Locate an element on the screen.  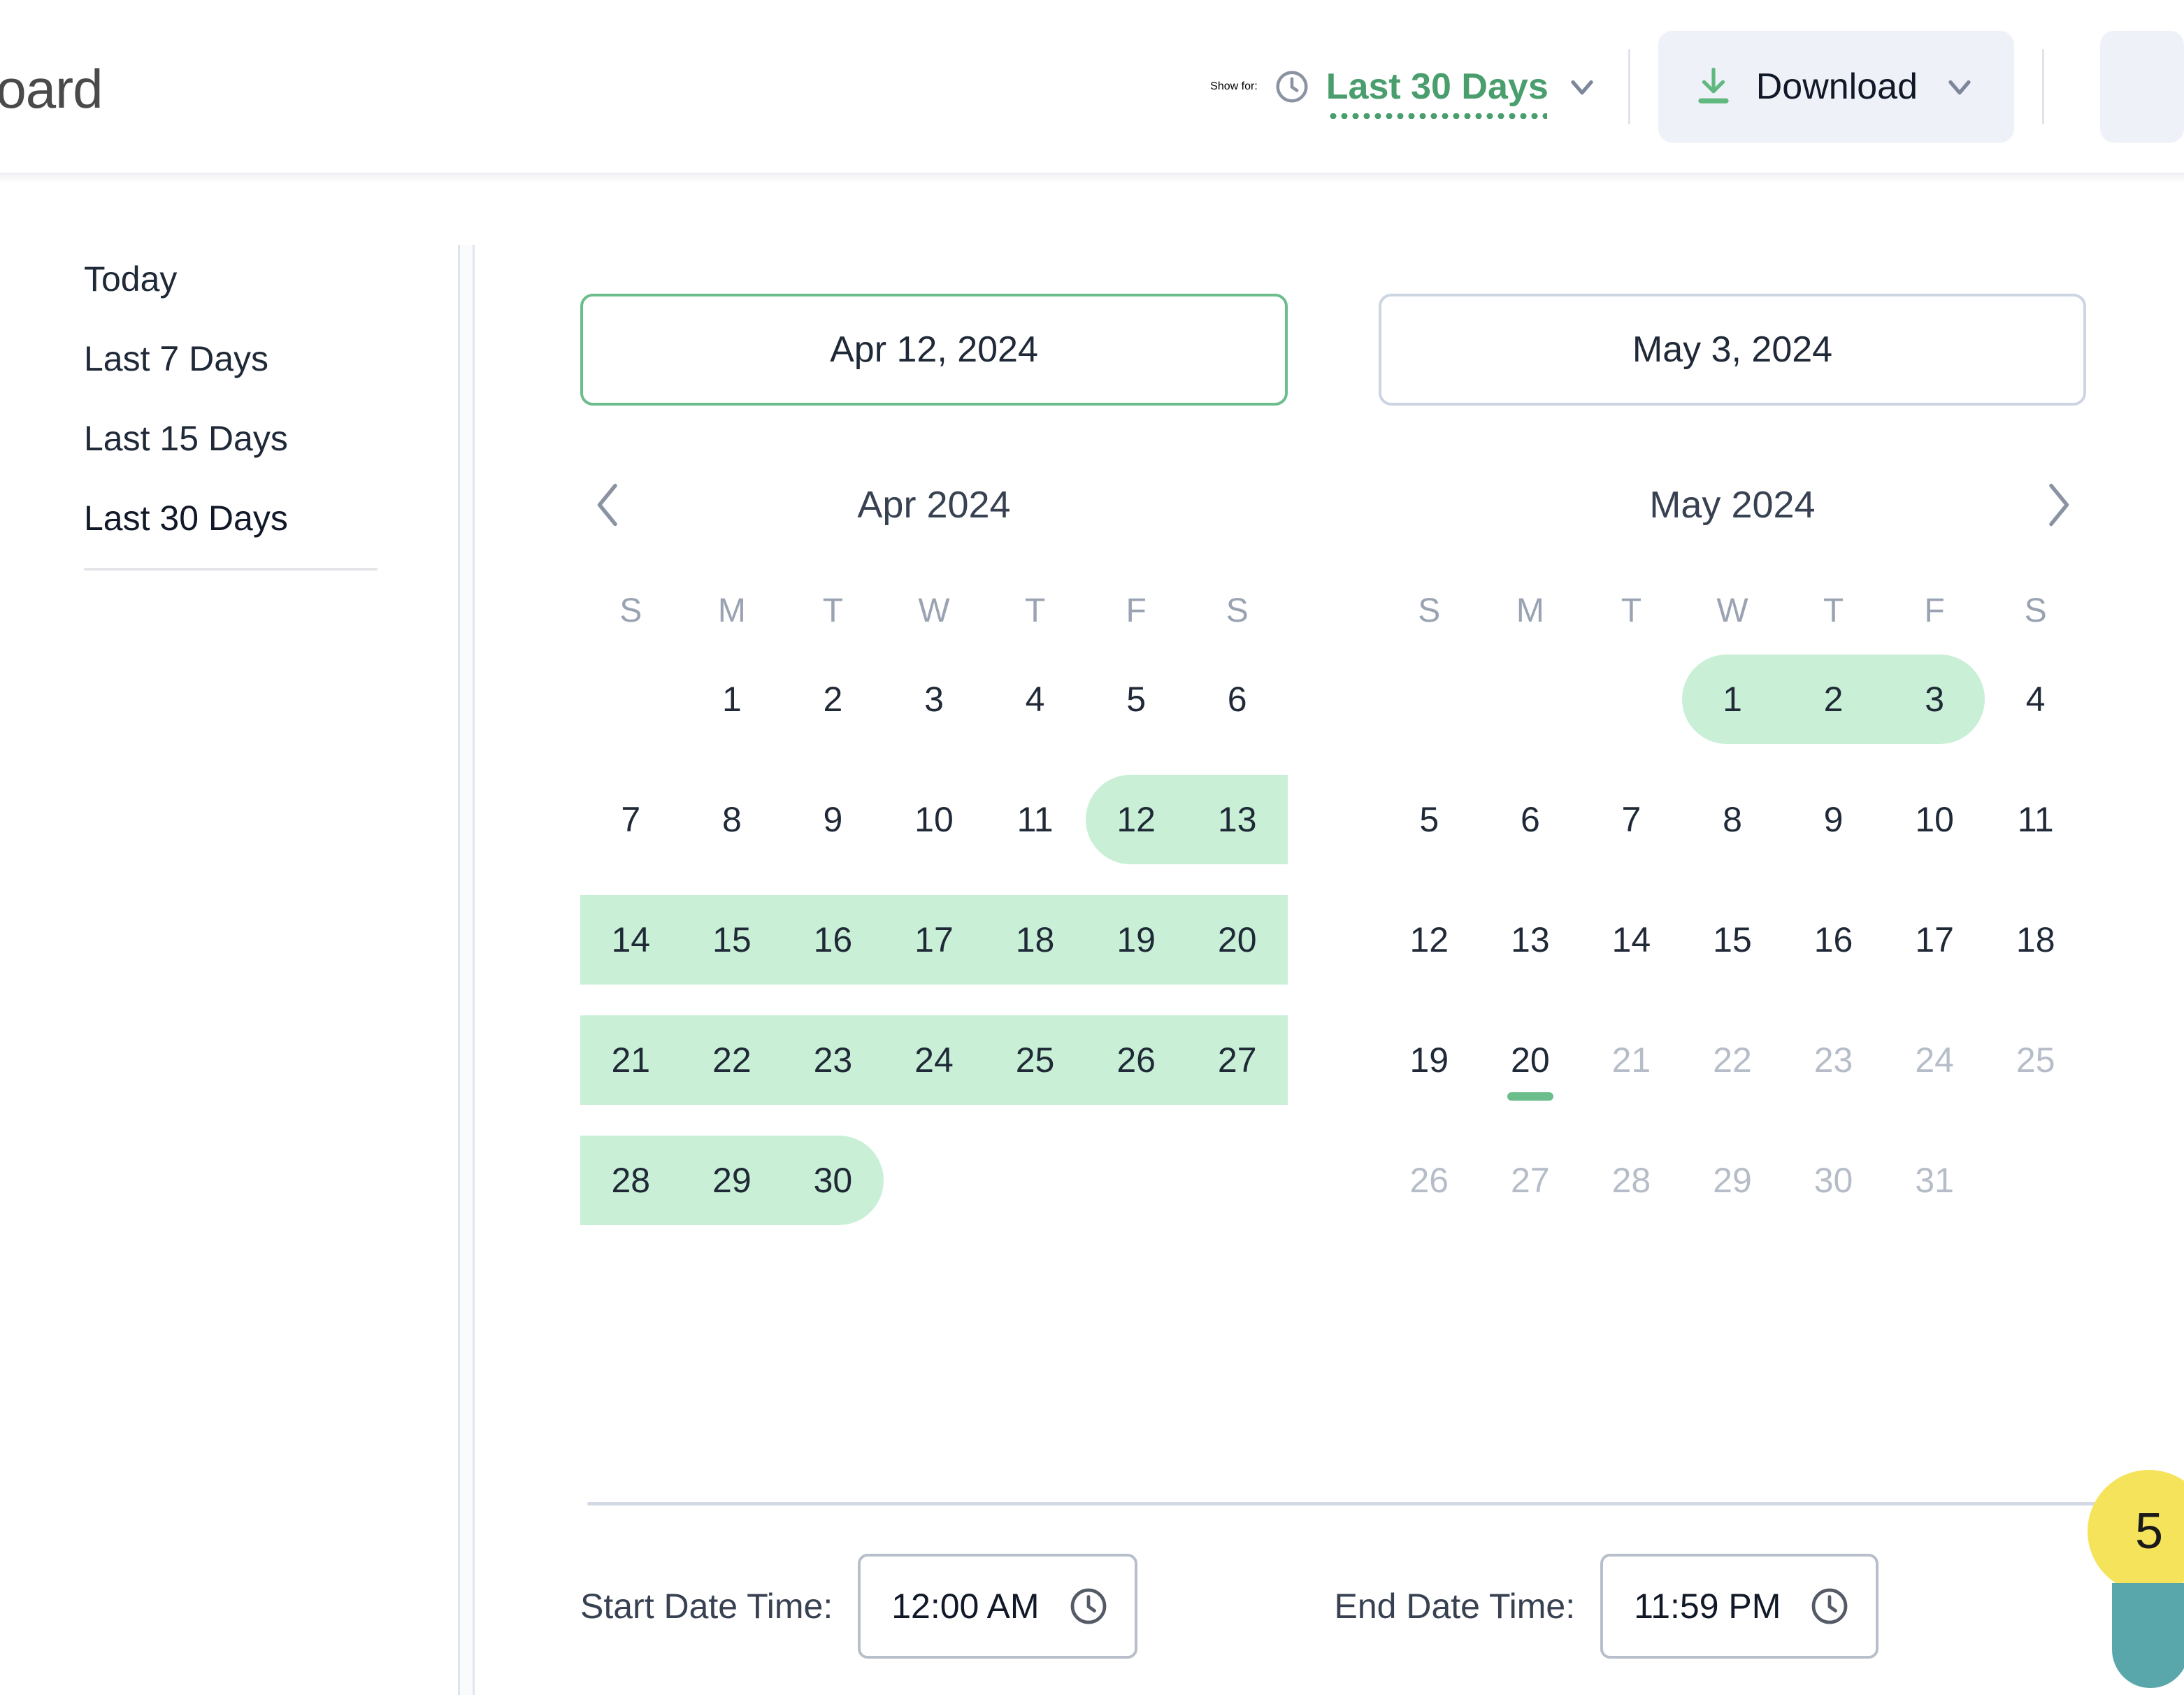
calendar-day: 21 is located at coordinates (631, 1060).